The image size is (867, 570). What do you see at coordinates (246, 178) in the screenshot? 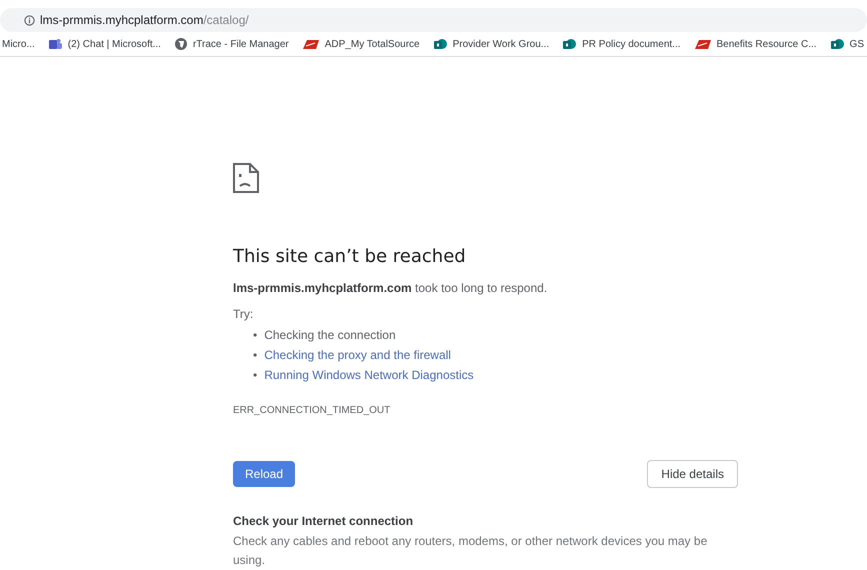
I see `sad-page-icon` at bounding box center [246, 178].